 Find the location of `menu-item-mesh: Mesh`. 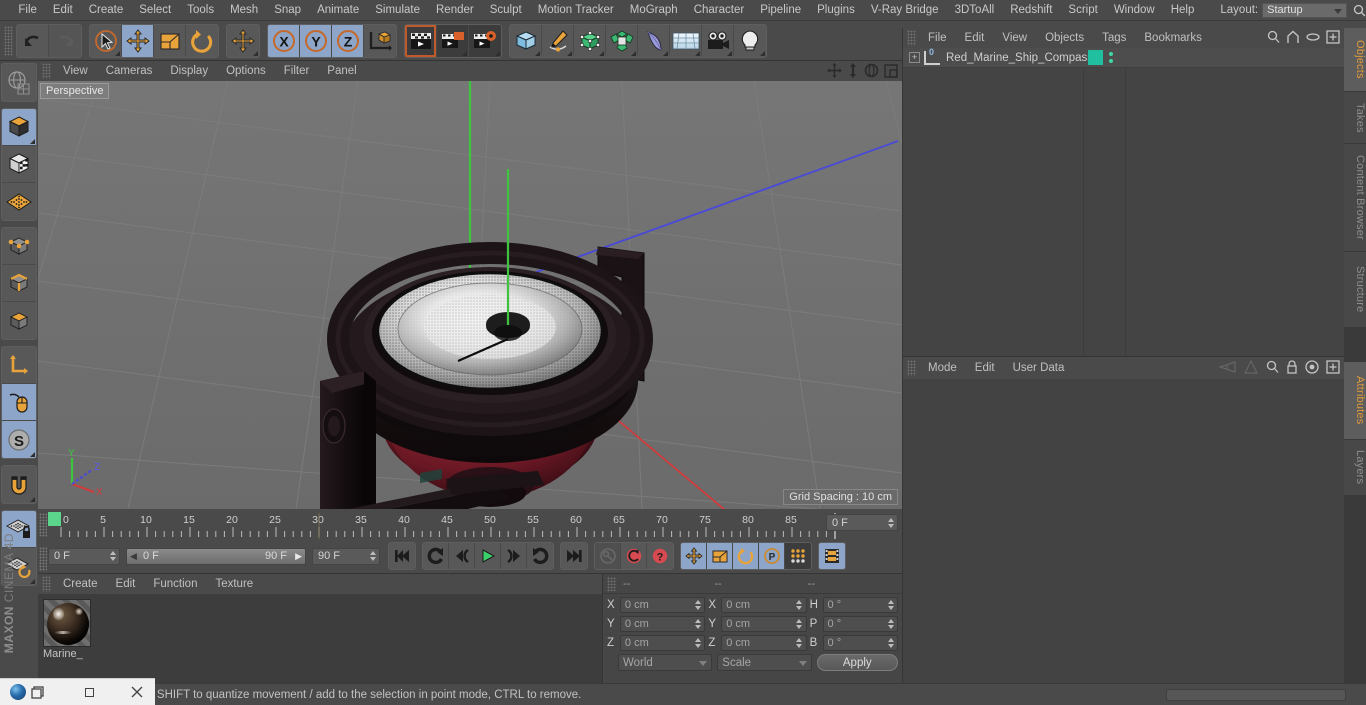

menu-item-mesh: Mesh is located at coordinates (244, 10).